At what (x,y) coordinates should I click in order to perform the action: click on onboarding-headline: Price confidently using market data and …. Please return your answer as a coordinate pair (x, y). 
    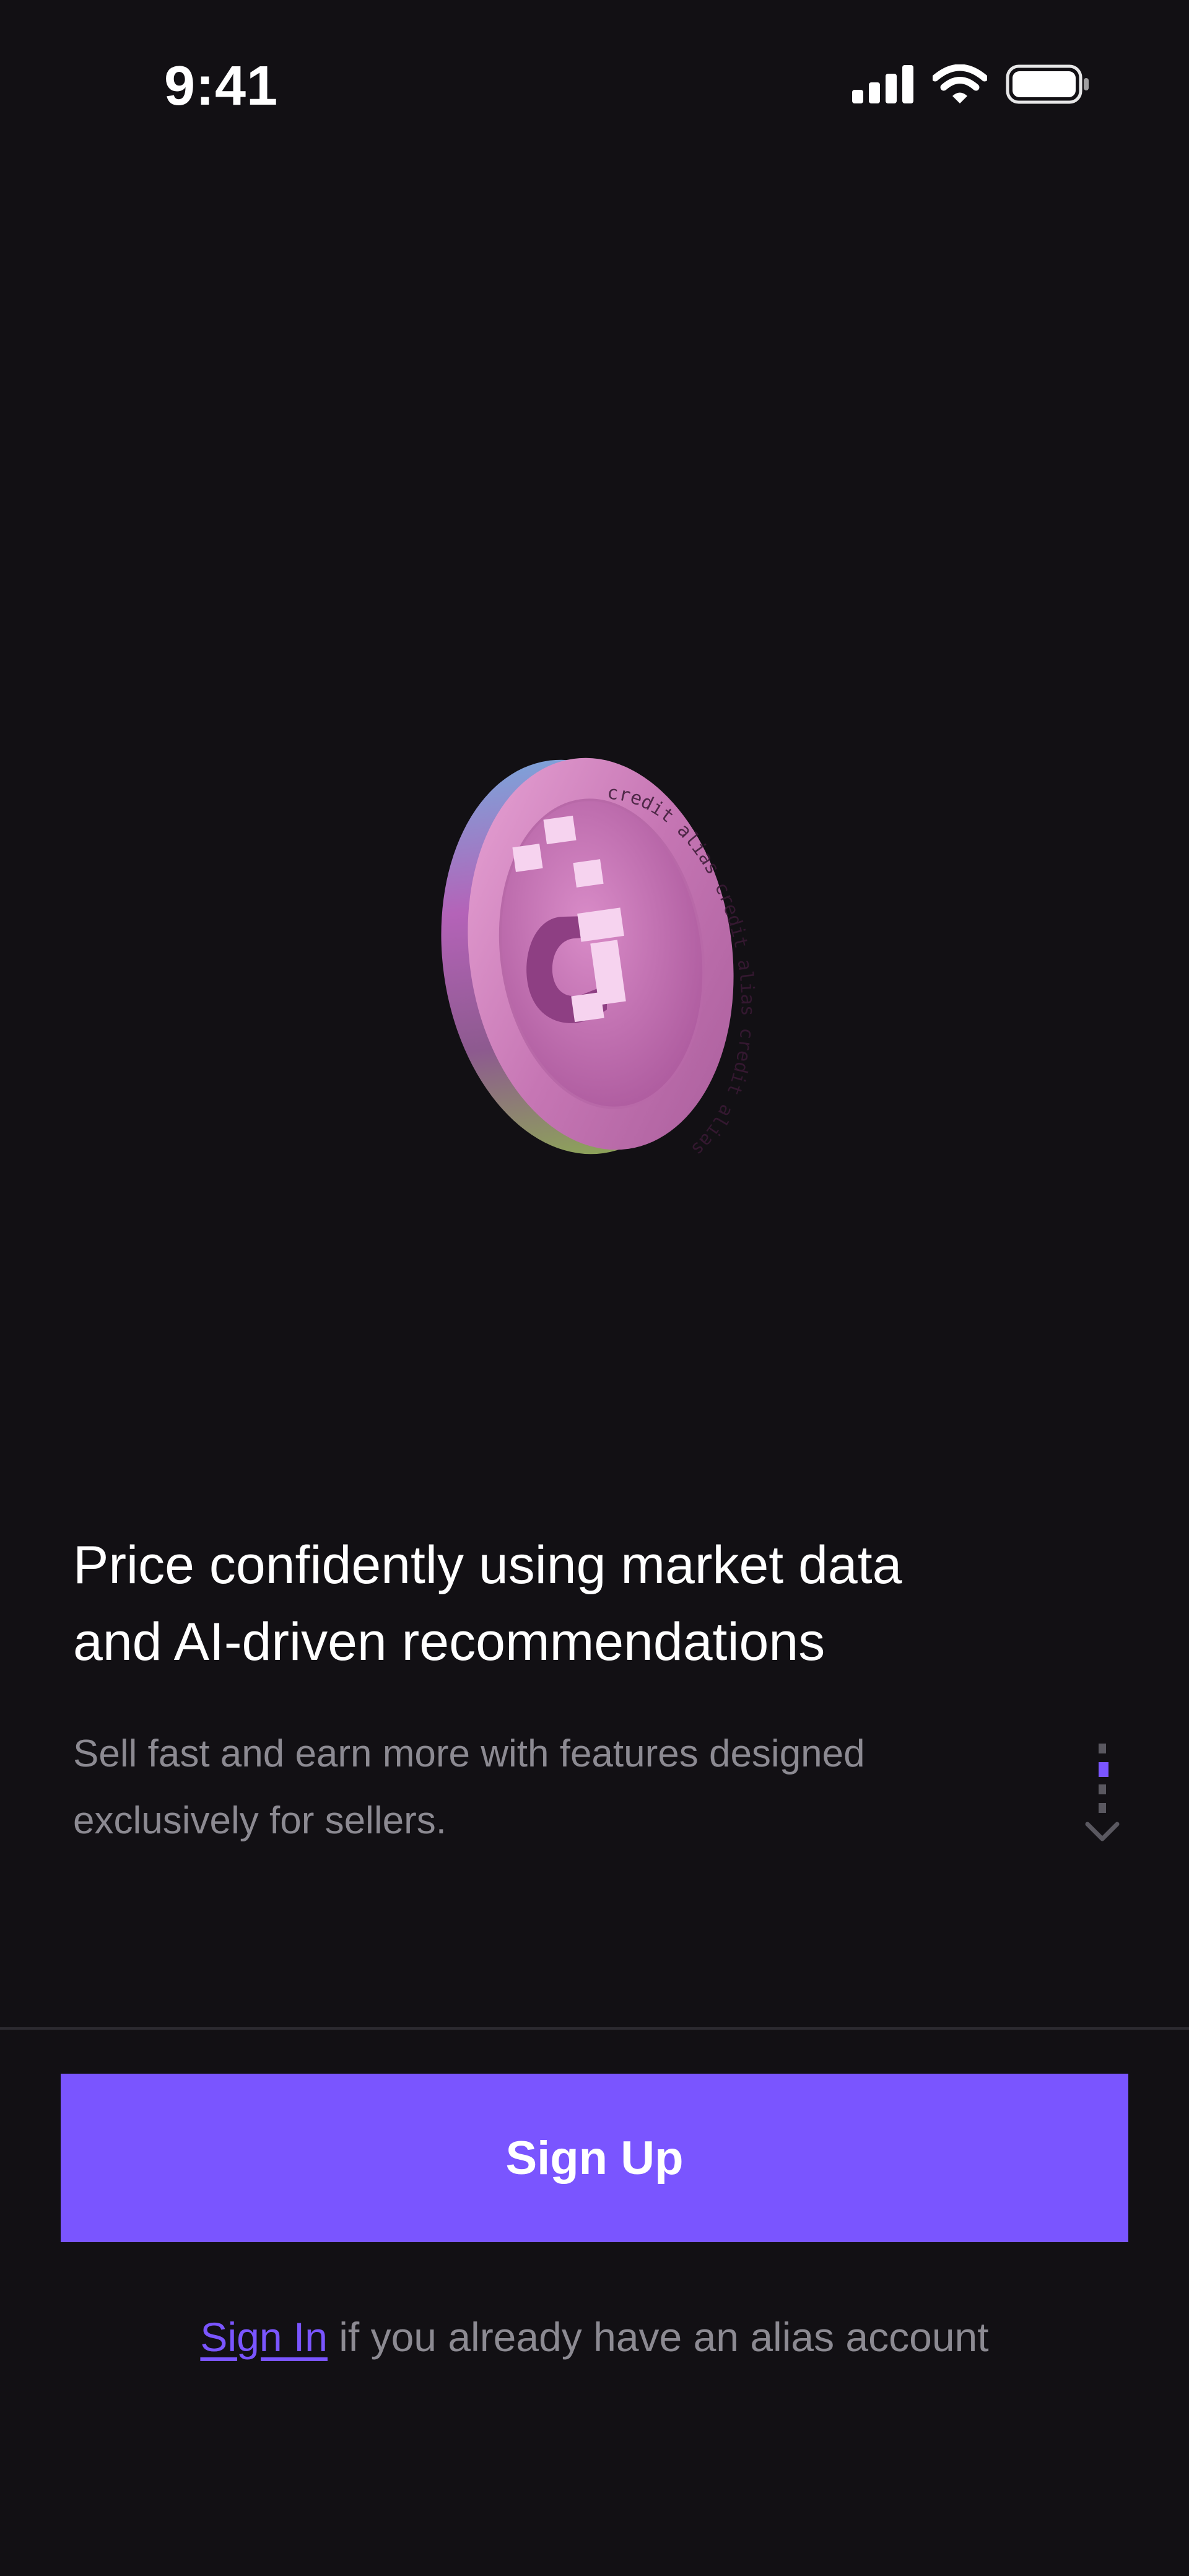
    Looking at the image, I should click on (556, 1603).